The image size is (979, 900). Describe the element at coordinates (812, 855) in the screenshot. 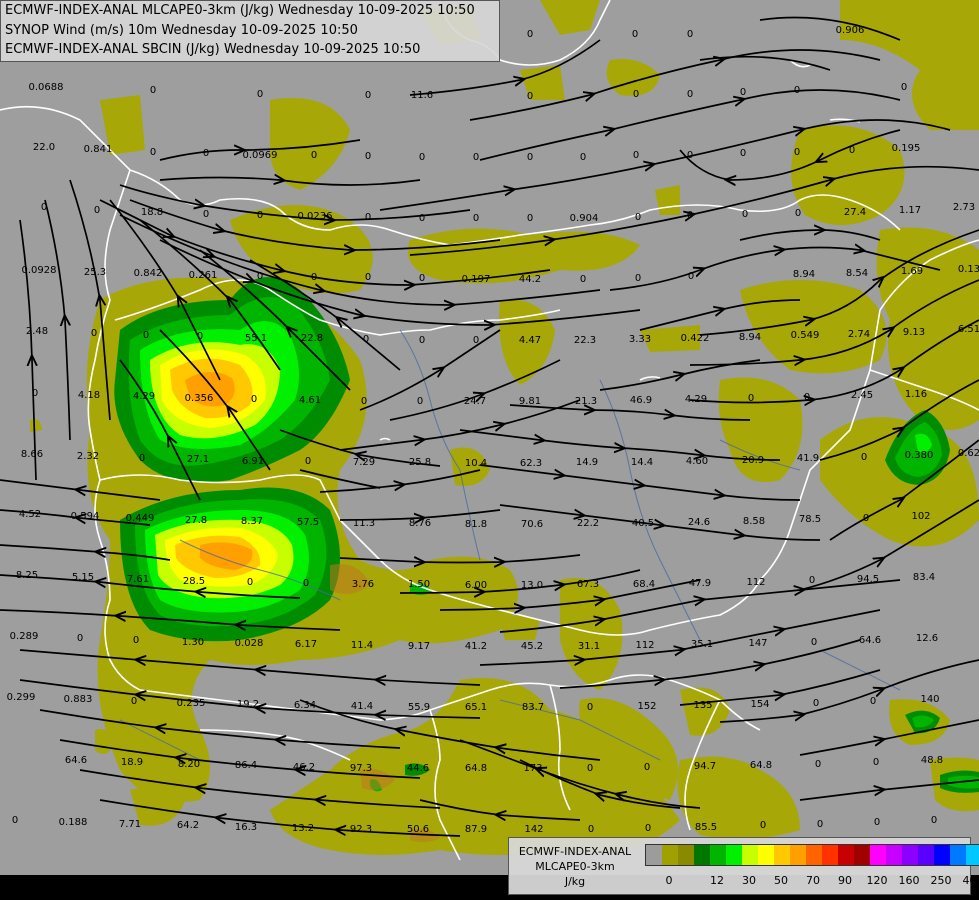

I see `legend-color-bar` at that location.